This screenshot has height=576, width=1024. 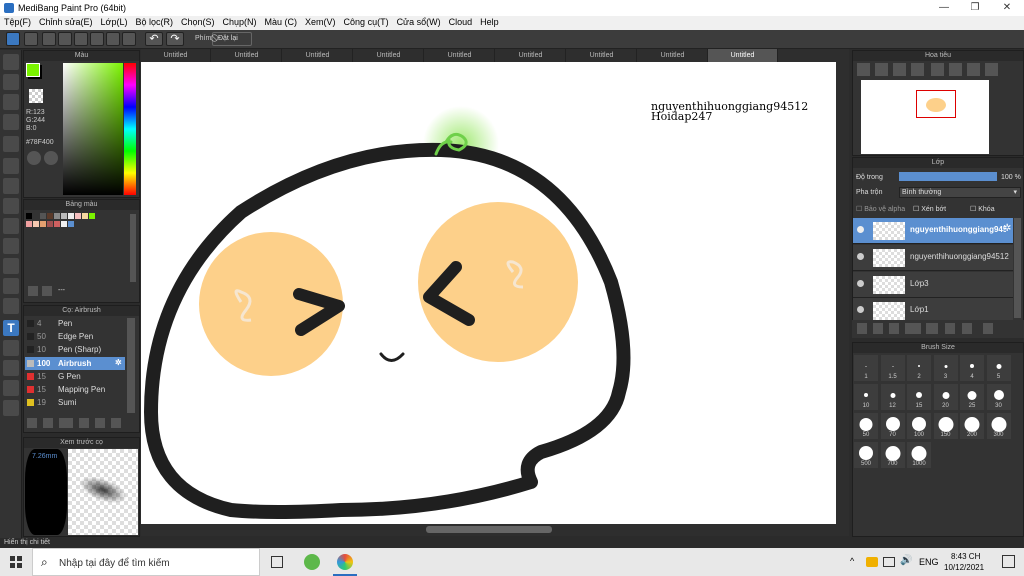 I want to click on eyedropper-icon, so click(x=11, y=388).